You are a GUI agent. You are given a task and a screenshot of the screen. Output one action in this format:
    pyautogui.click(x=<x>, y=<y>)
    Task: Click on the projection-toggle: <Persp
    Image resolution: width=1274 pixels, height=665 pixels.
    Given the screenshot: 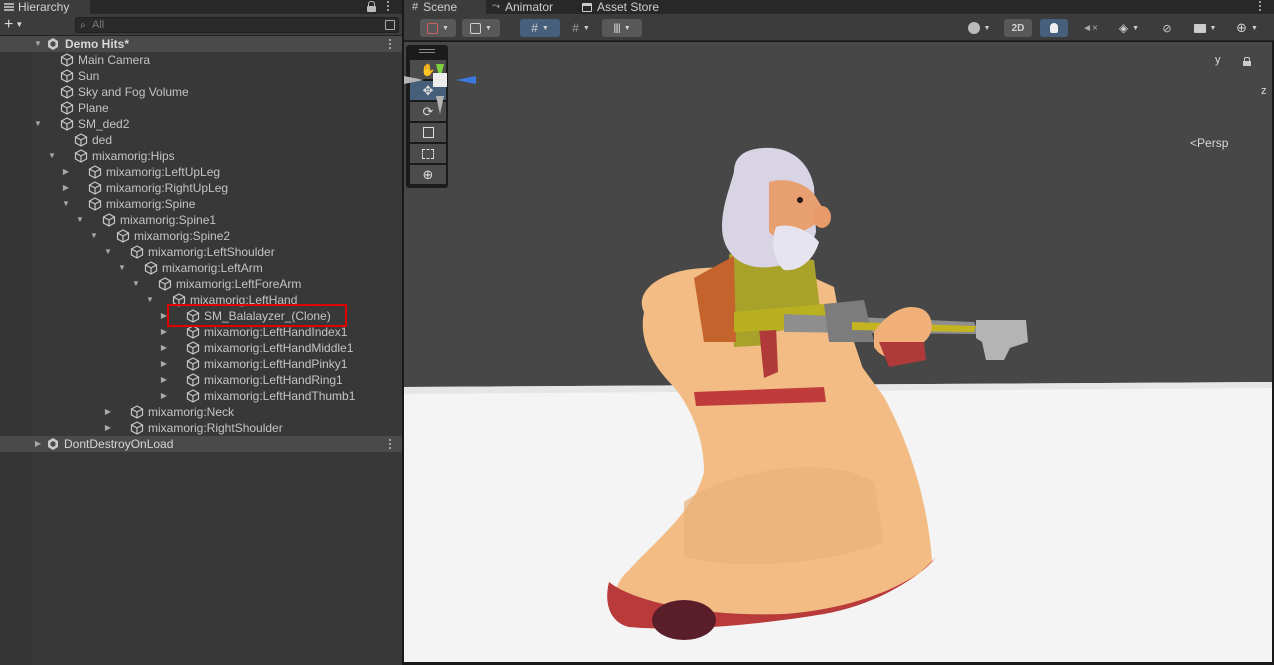 What is the action you would take?
    pyautogui.click(x=1209, y=143)
    